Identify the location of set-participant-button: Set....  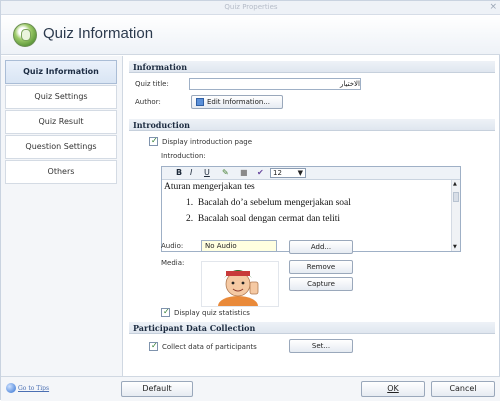
(321, 346).